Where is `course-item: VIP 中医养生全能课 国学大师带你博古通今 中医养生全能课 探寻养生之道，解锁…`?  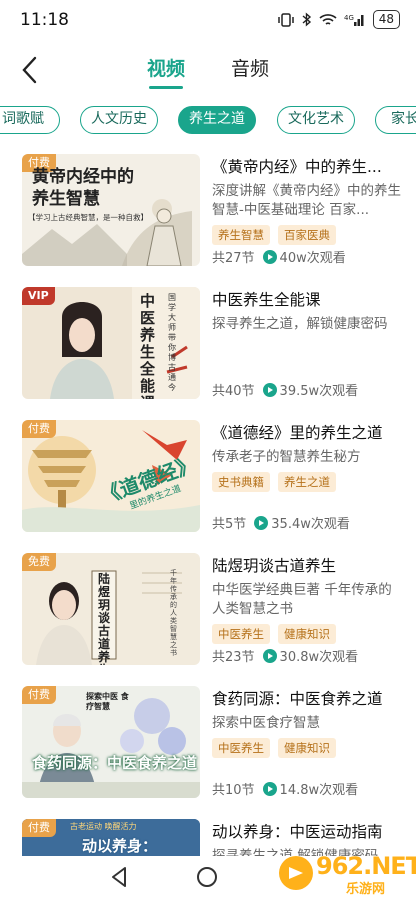
course-item: VIP 中医养生全能课 国学大师带你博古通今 中医养生全能课 探寻养生之道，解锁… is located at coordinates (212, 344).